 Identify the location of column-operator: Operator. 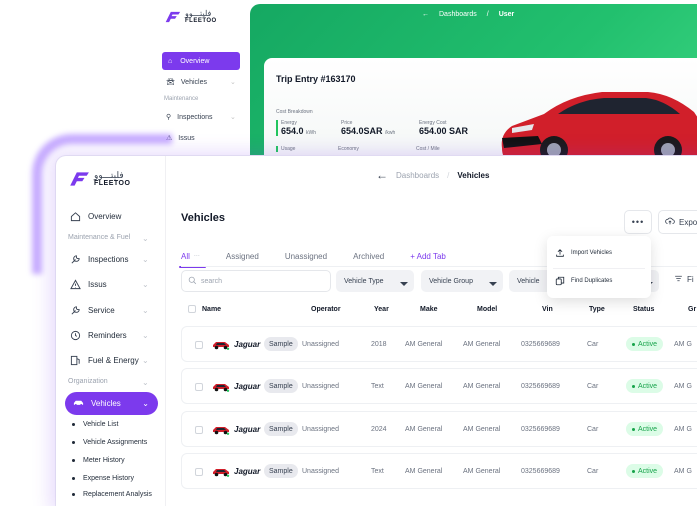
(326, 309).